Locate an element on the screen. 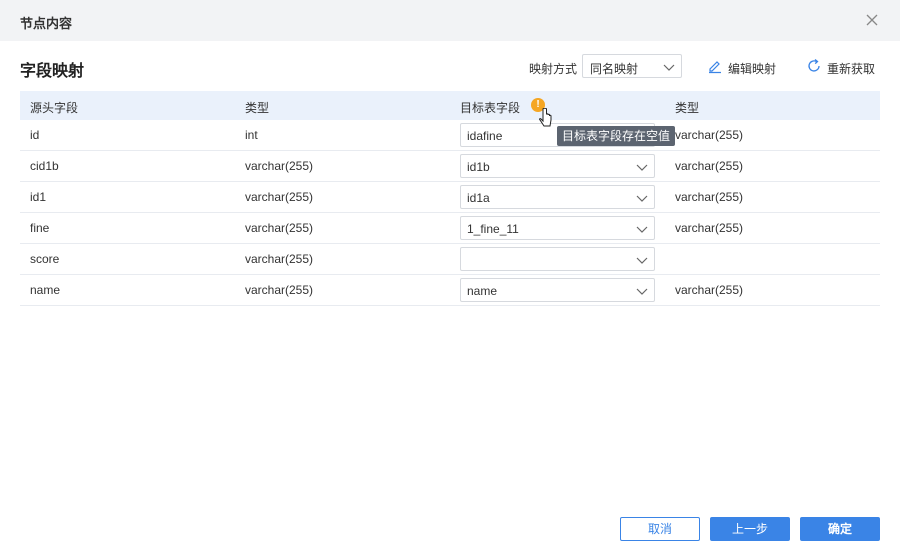 Image resolution: width=900 pixels, height=552 pixels. mouse-cursor-icon is located at coordinates (546, 118).